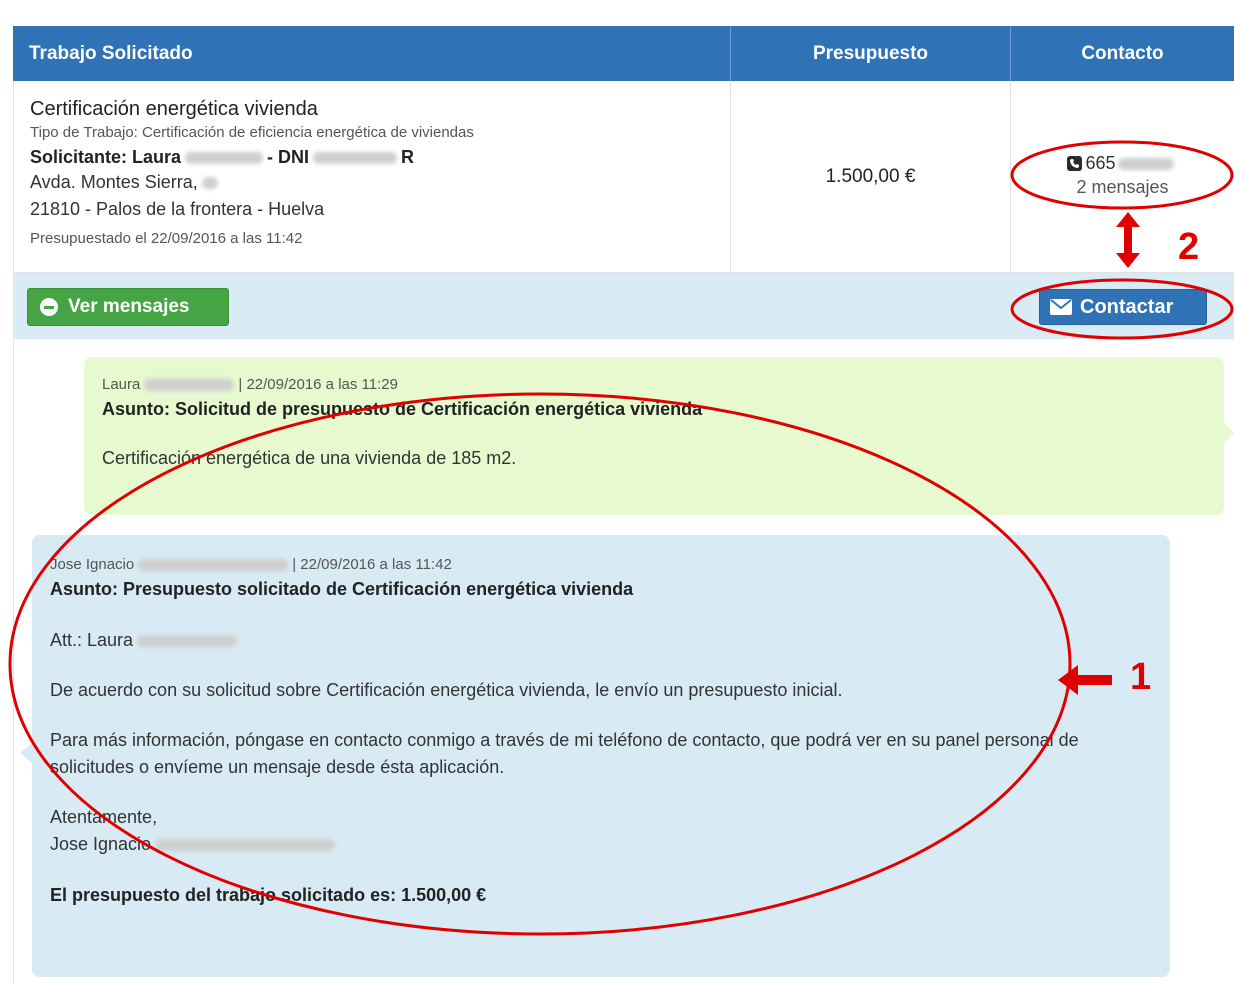 Image resolution: width=1234 pixels, height=983 pixels. I want to click on view-messages-label: Ver mensajes, so click(129, 306).